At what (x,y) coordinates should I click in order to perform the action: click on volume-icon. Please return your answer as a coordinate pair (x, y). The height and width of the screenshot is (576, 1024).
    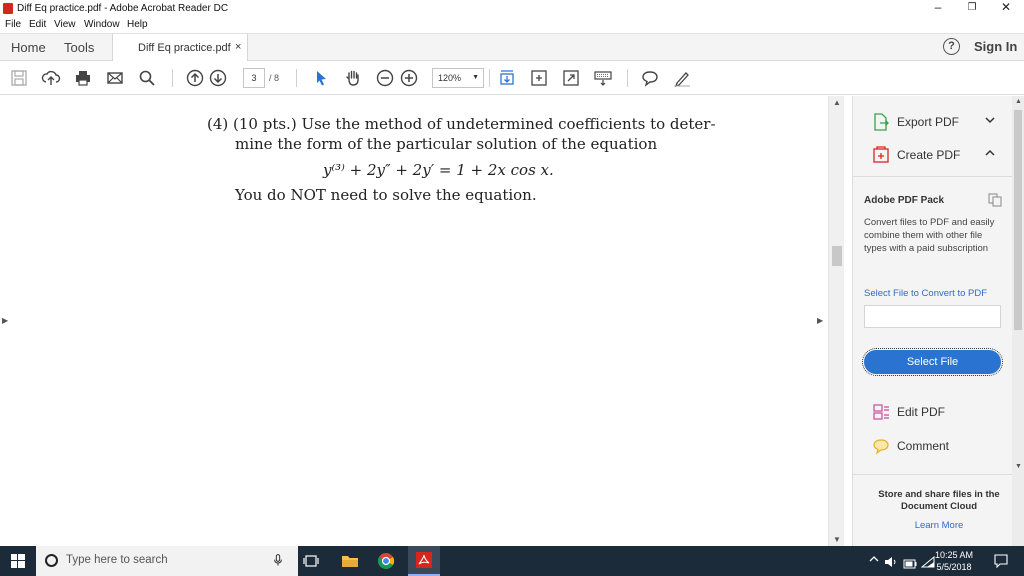
    Looking at the image, I should click on (891, 564).